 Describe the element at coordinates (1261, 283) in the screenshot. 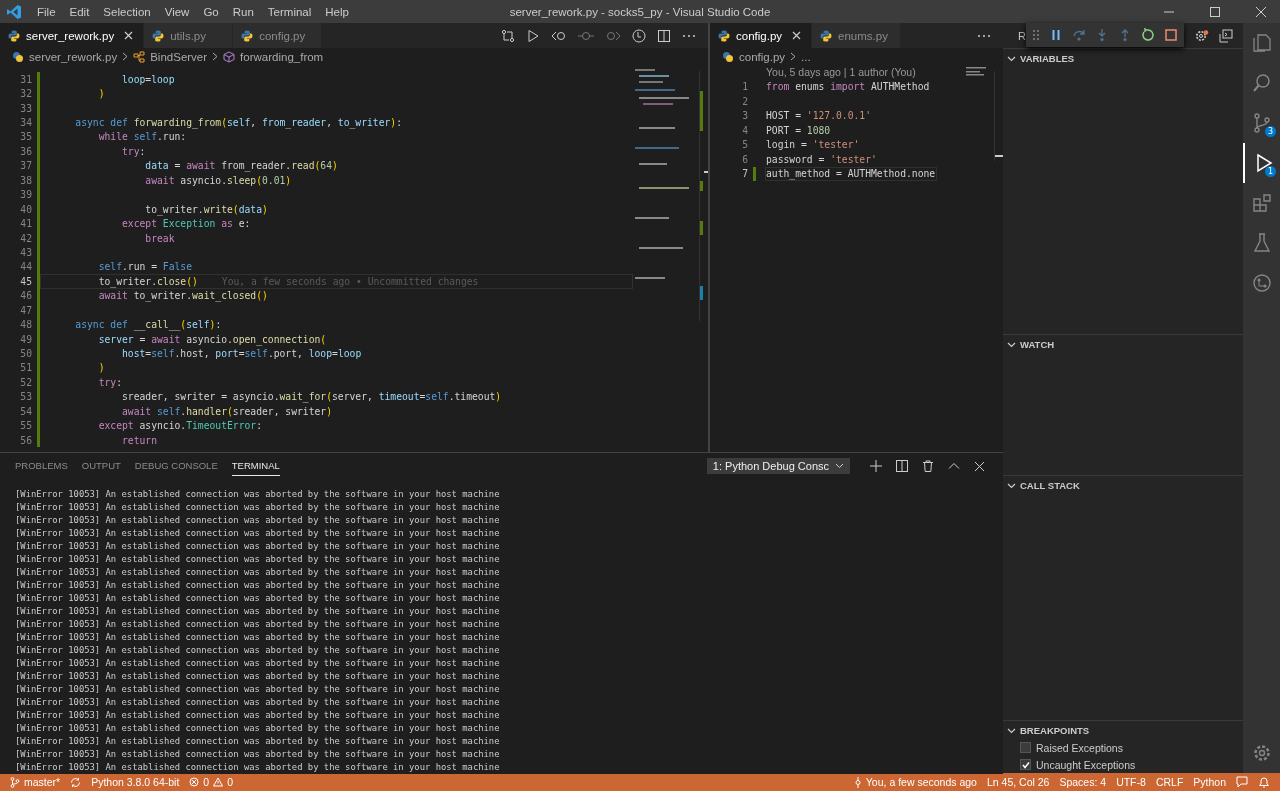

I see `git-graph-icon` at that location.